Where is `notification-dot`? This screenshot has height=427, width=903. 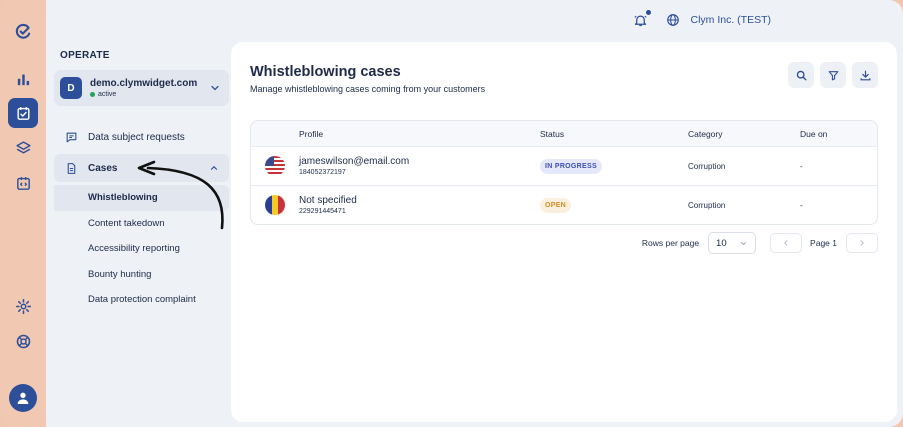
notification-dot is located at coordinates (648, 12).